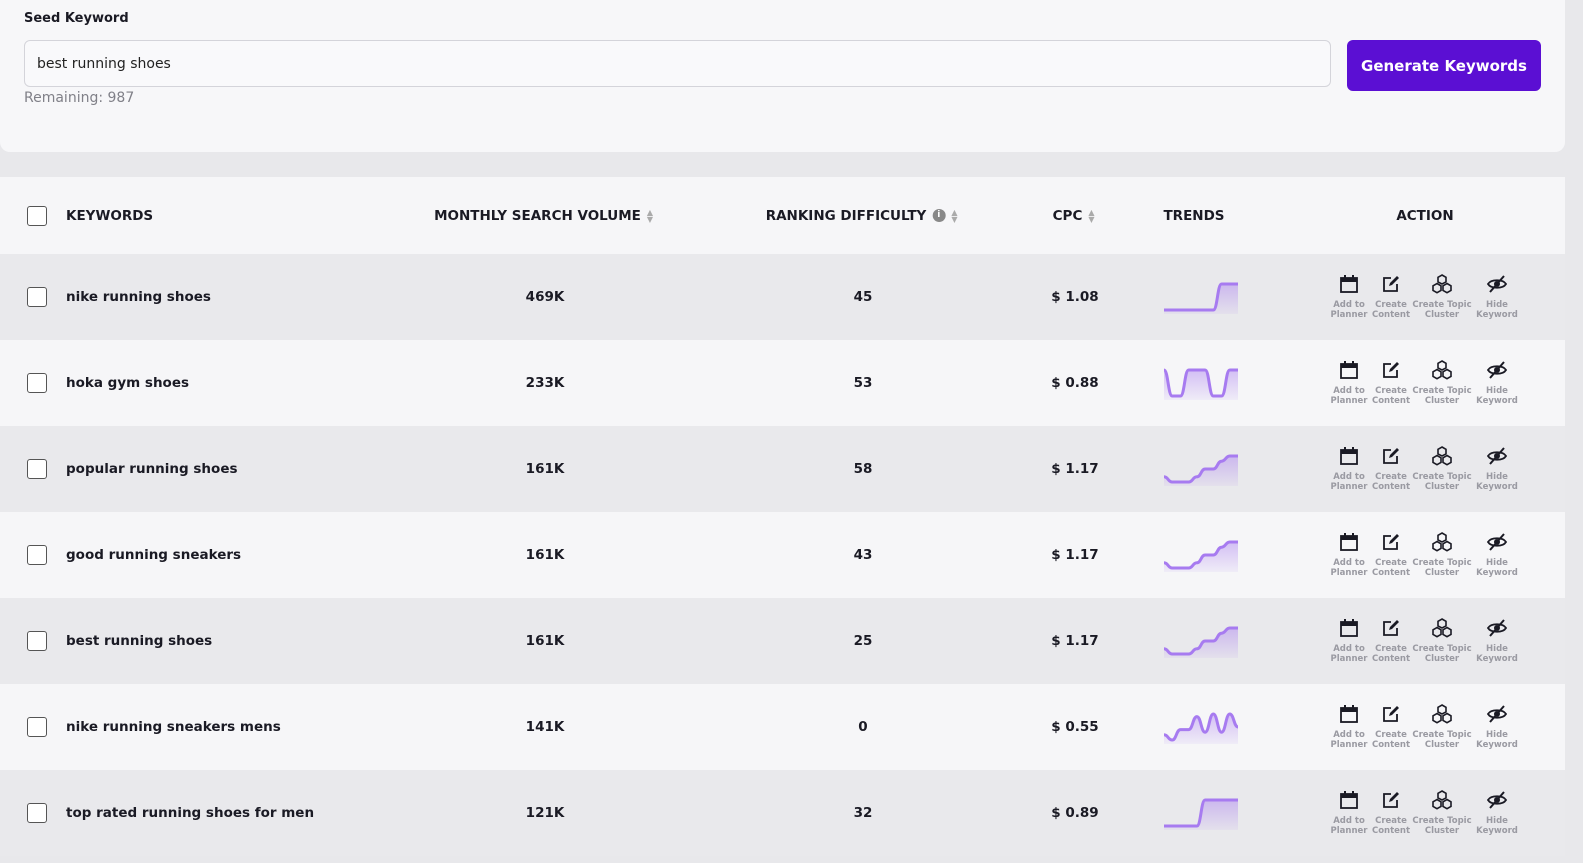 This screenshot has height=863, width=1583. What do you see at coordinates (863, 383) in the screenshot?
I see `ranking-difficulty: 53` at bounding box center [863, 383].